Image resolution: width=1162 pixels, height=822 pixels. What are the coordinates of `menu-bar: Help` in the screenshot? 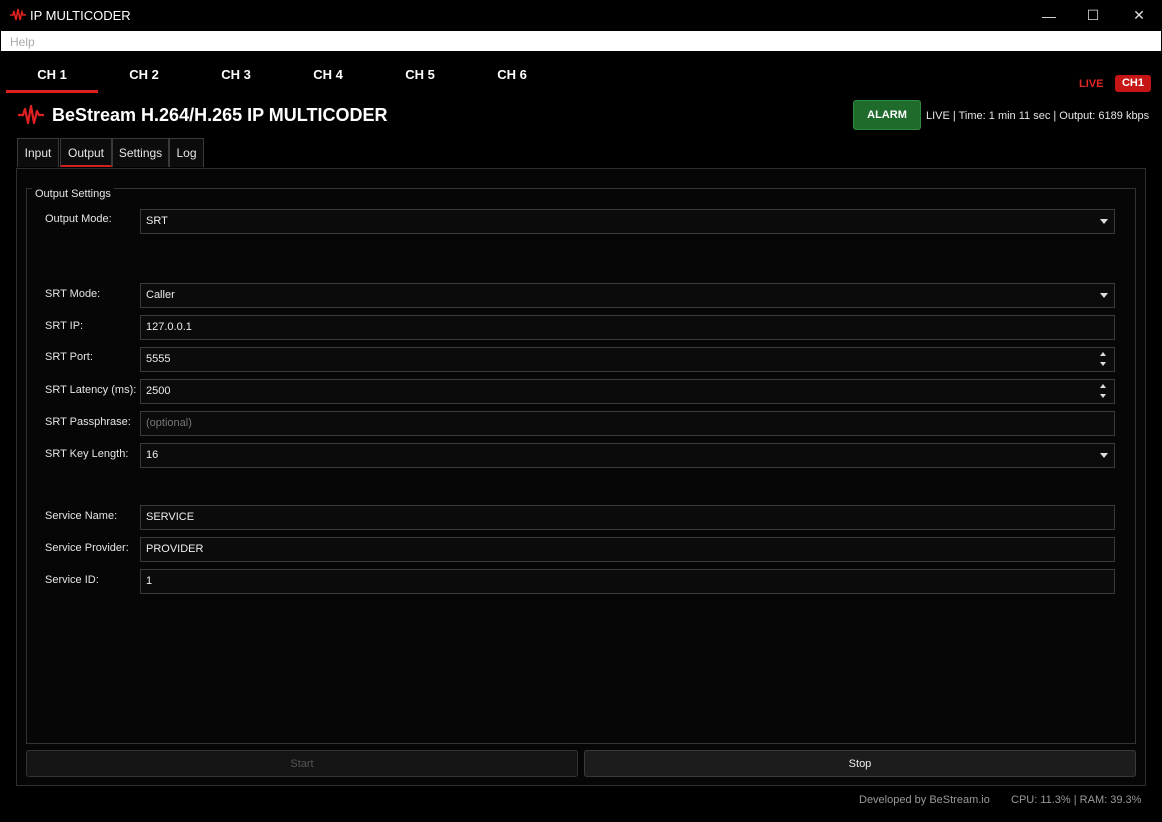 It's located at (581, 41).